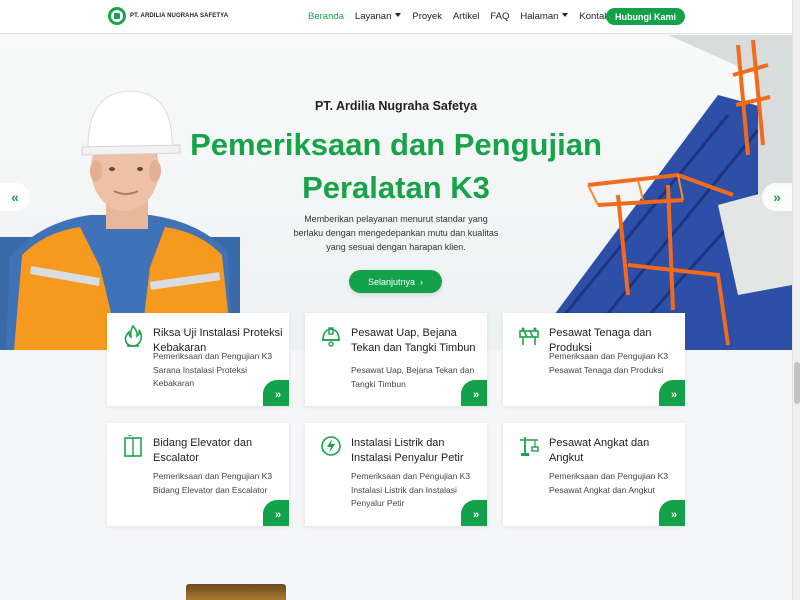  Describe the element at coordinates (599, 450) in the screenshot. I see `service-card-title: Pesawat Angkat dan Angkut` at that location.